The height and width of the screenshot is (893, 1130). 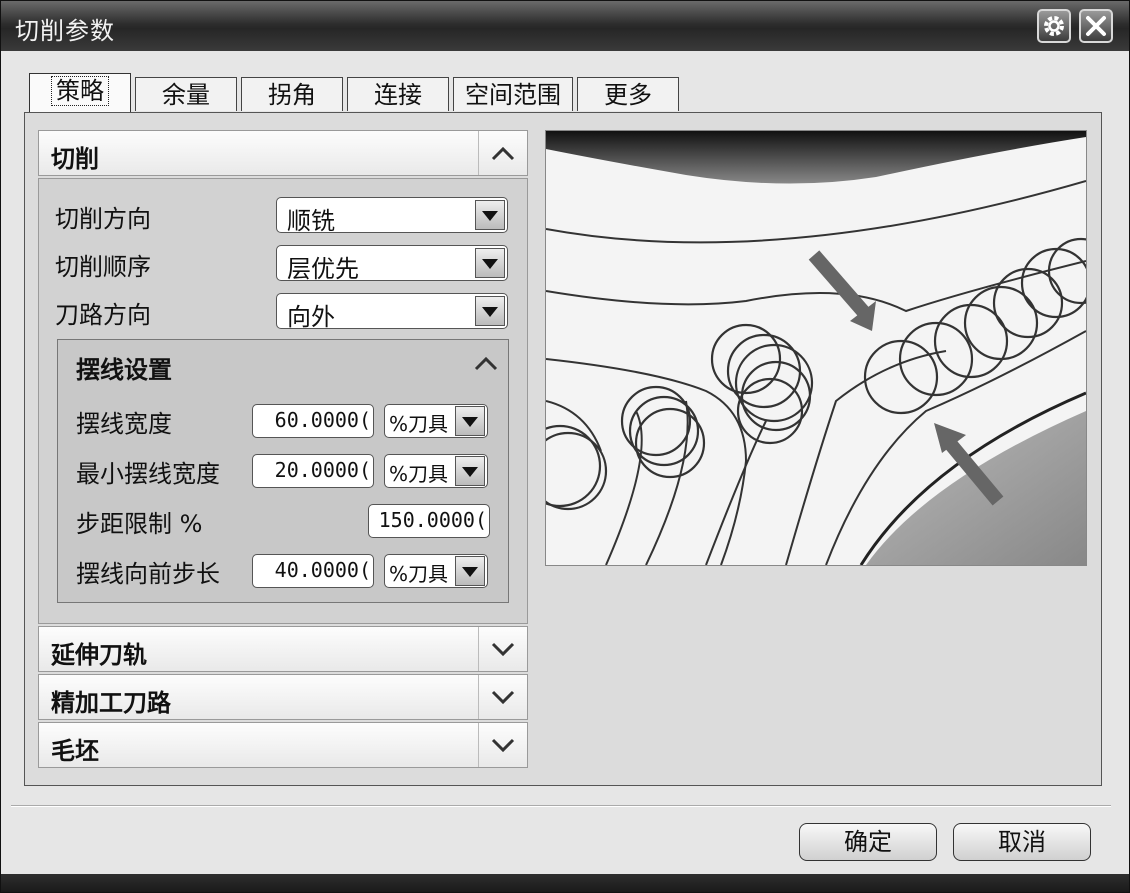 What do you see at coordinates (311, 317) in the screenshot?
I see `select-value: 向外` at bounding box center [311, 317].